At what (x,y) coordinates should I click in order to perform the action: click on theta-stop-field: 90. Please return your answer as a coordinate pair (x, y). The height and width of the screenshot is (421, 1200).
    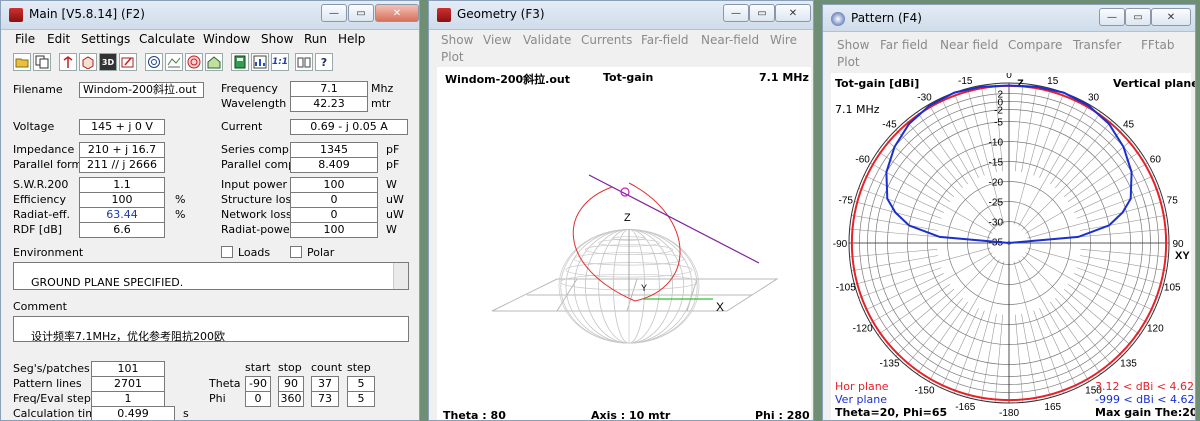
    Looking at the image, I should click on (291, 384).